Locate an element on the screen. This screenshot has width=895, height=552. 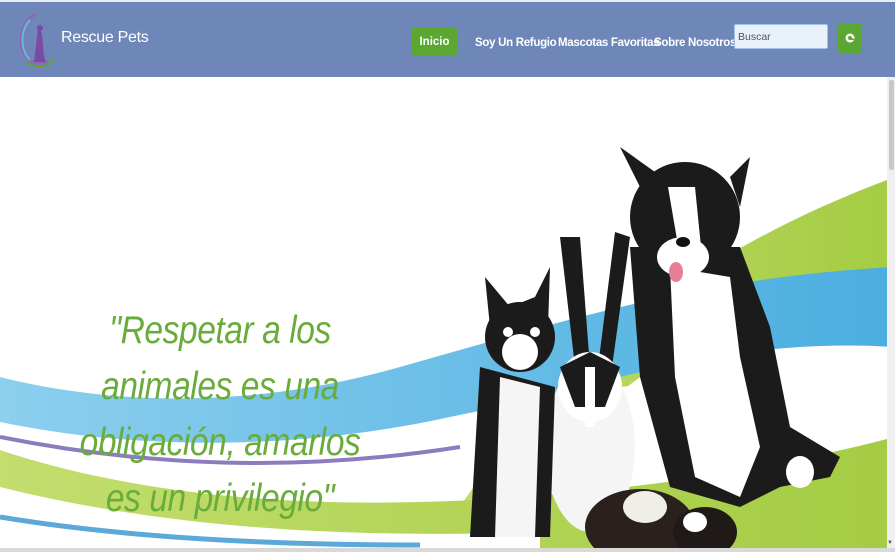
nav-item-soy-un-refugio: Soy Un Refugio is located at coordinates (516, 43).